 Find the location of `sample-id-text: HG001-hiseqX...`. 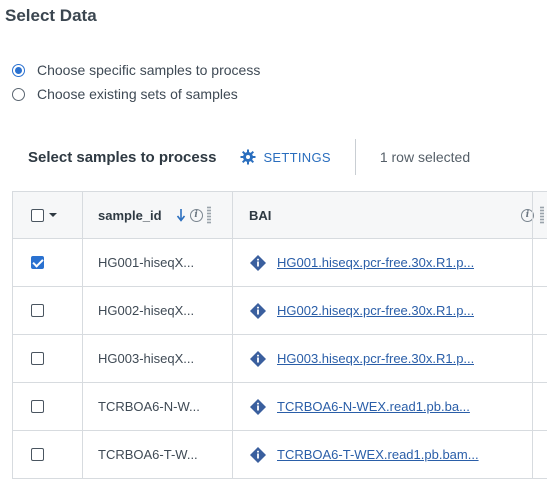

sample-id-text: HG001-hiseqX... is located at coordinates (146, 262).